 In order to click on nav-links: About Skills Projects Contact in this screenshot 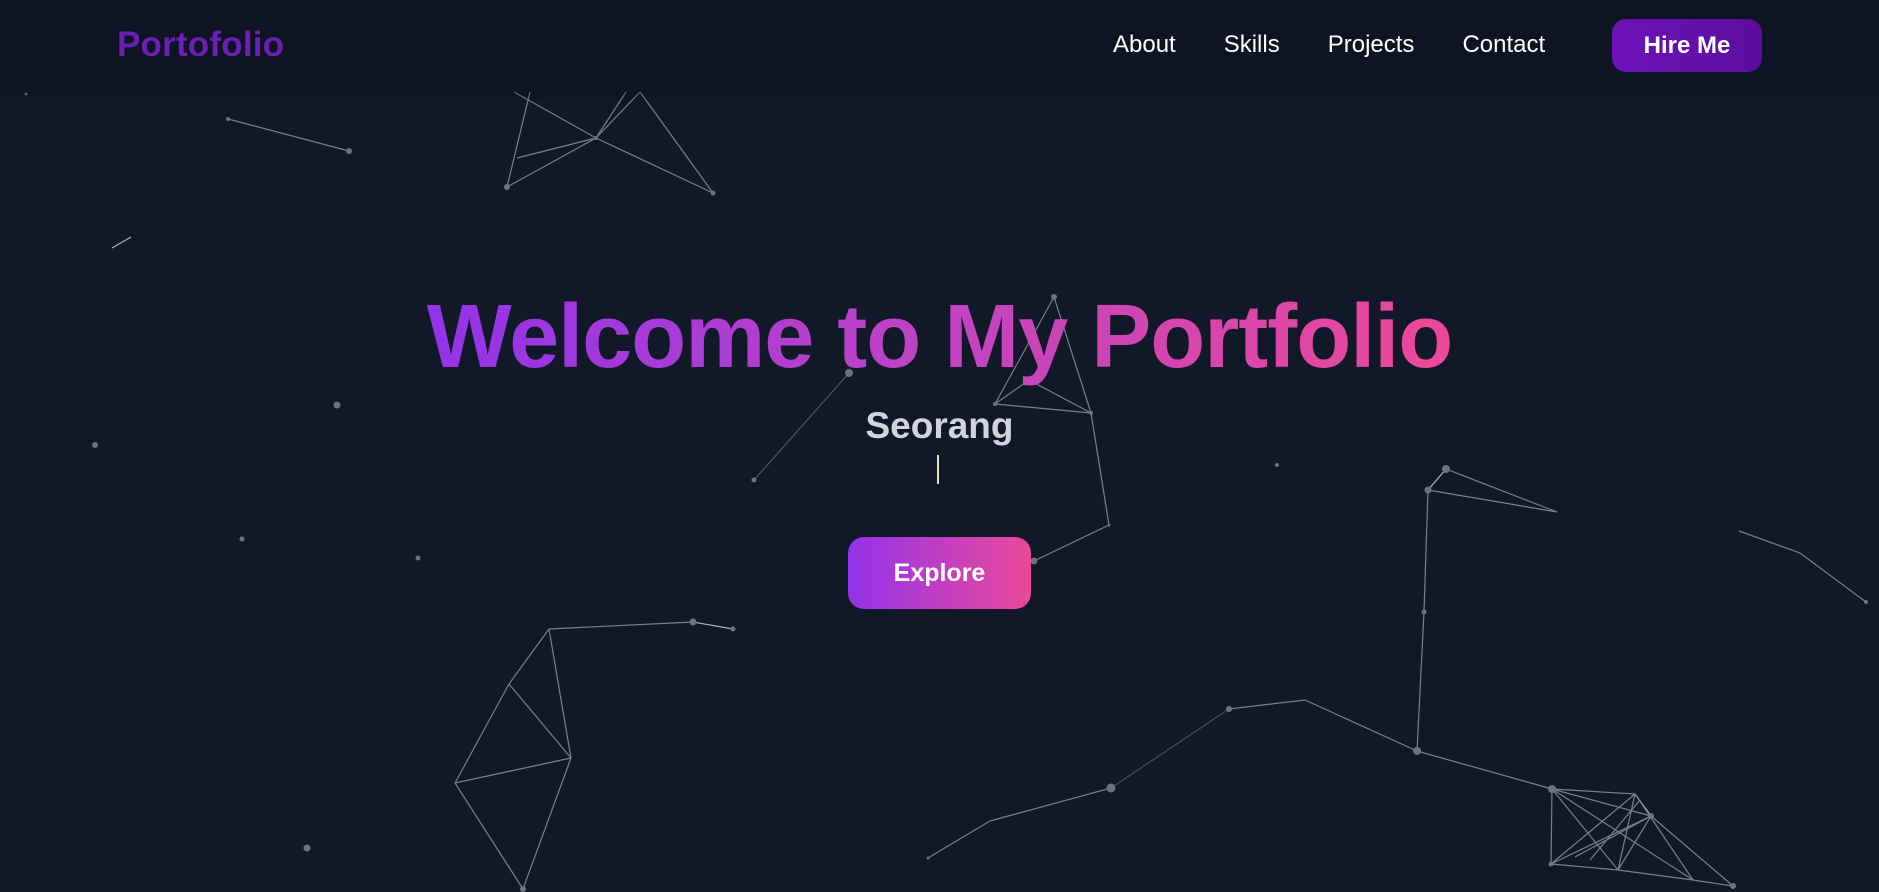, I will do `click(1329, 45)`.